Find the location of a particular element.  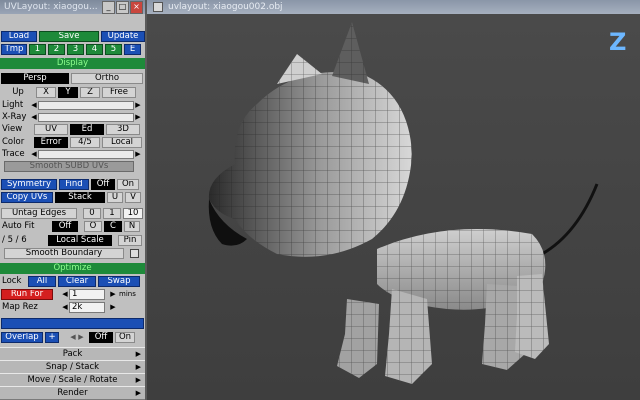

tmp-slot-3: 3 is located at coordinates (75, 49).